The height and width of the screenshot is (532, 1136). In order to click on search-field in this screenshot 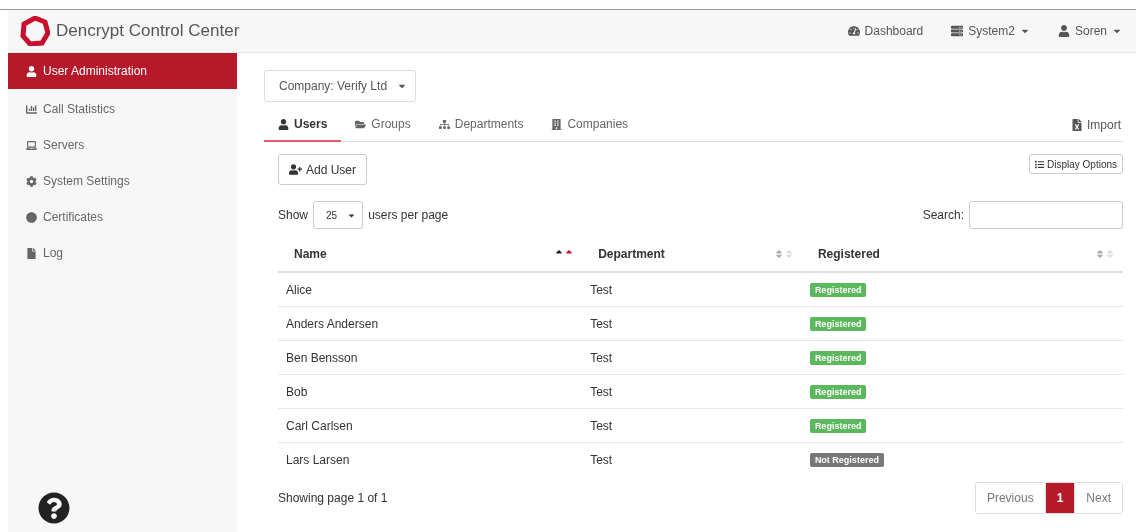, I will do `click(1046, 215)`.